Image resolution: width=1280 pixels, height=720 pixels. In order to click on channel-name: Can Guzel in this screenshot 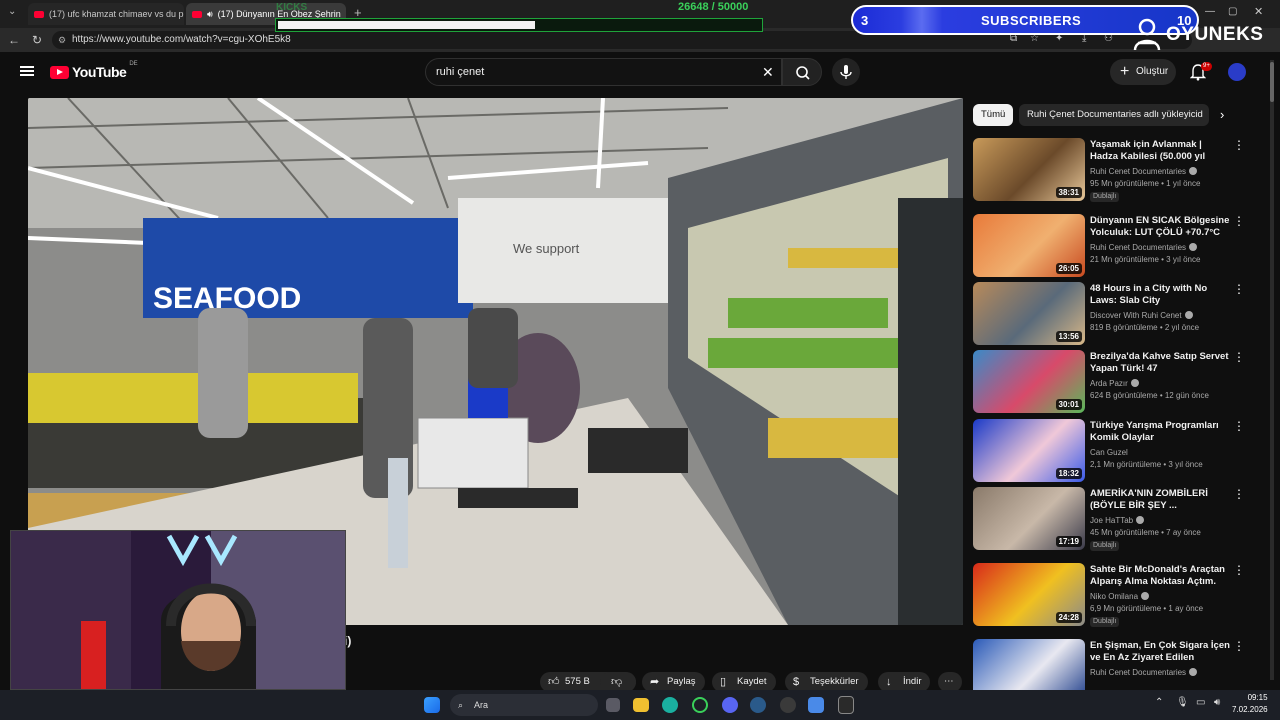, I will do `click(1109, 452)`.